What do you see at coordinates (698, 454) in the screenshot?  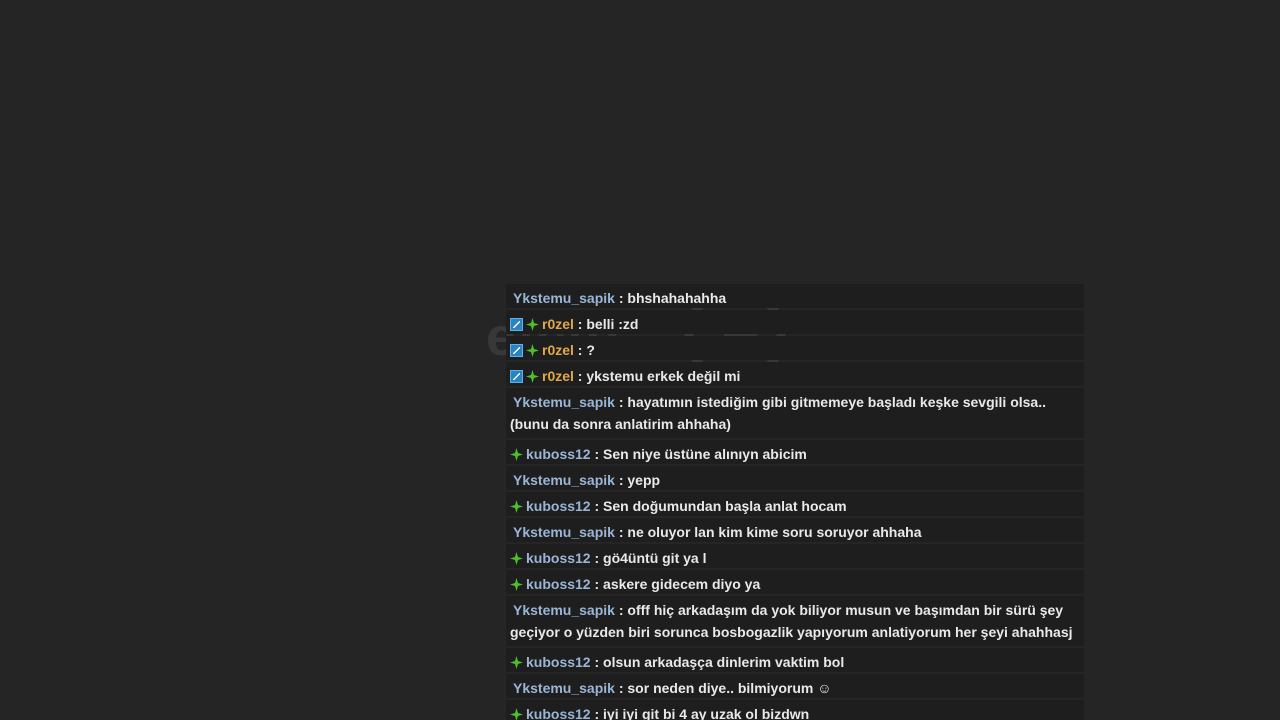 I see `chat-message-text: : Sen niye üstüne alınıyn abicim` at bounding box center [698, 454].